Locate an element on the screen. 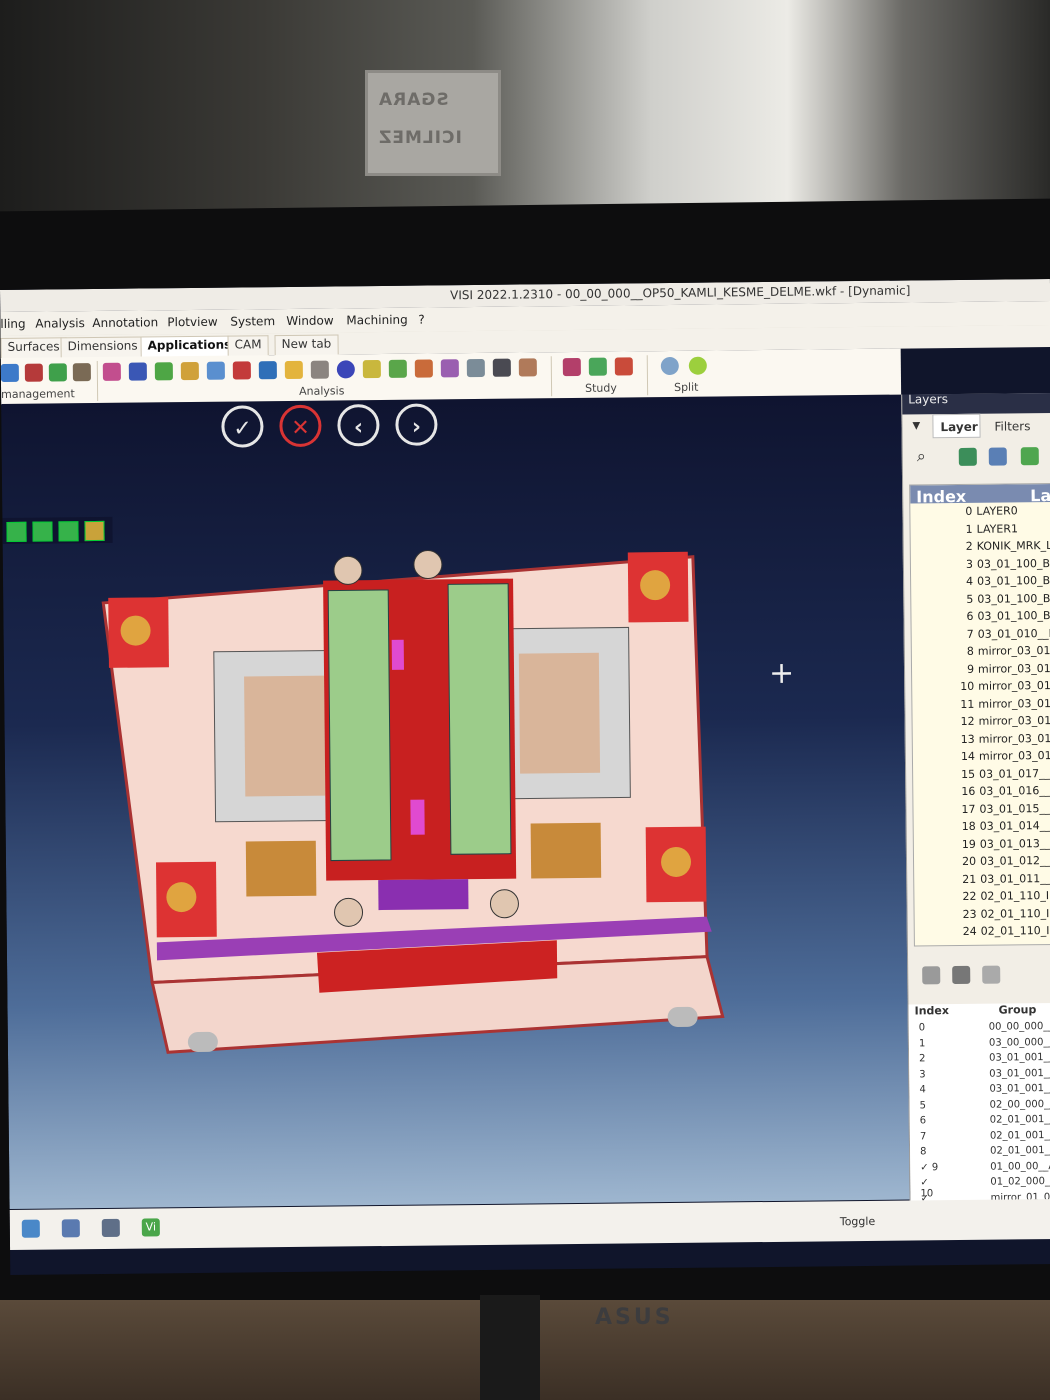  layer-row: 19 03_01_013__BASKI is located at coordinates (982, 846).